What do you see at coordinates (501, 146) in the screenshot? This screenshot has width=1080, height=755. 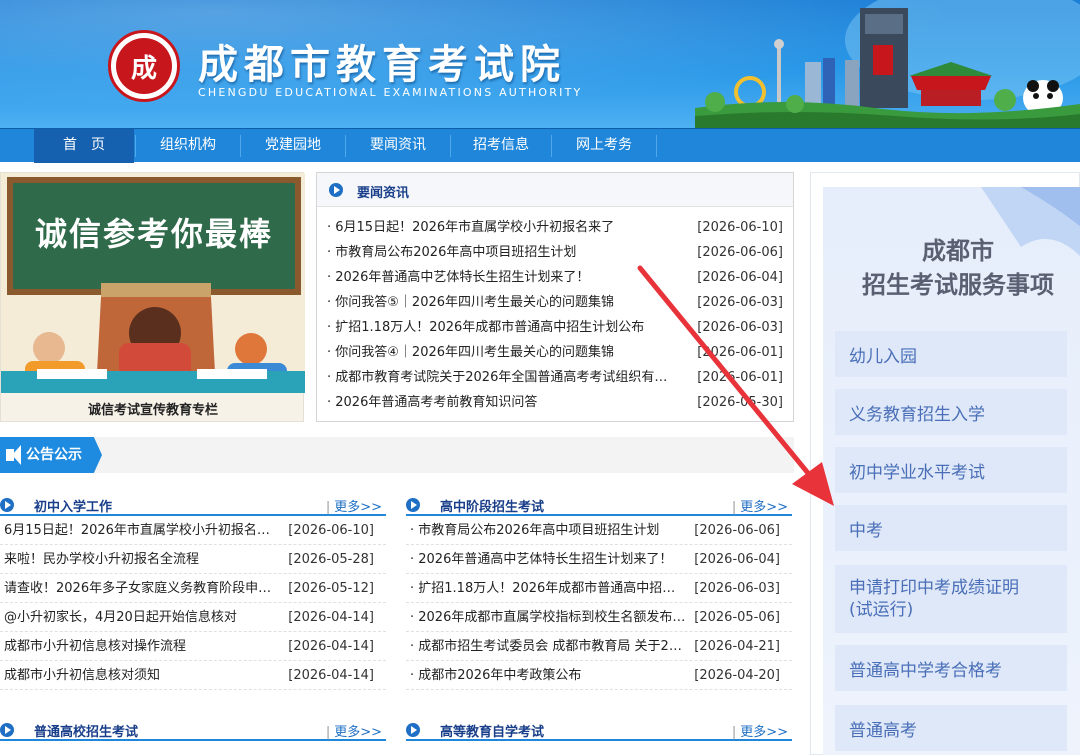 I see `nav-admission-info: 招考信息` at bounding box center [501, 146].